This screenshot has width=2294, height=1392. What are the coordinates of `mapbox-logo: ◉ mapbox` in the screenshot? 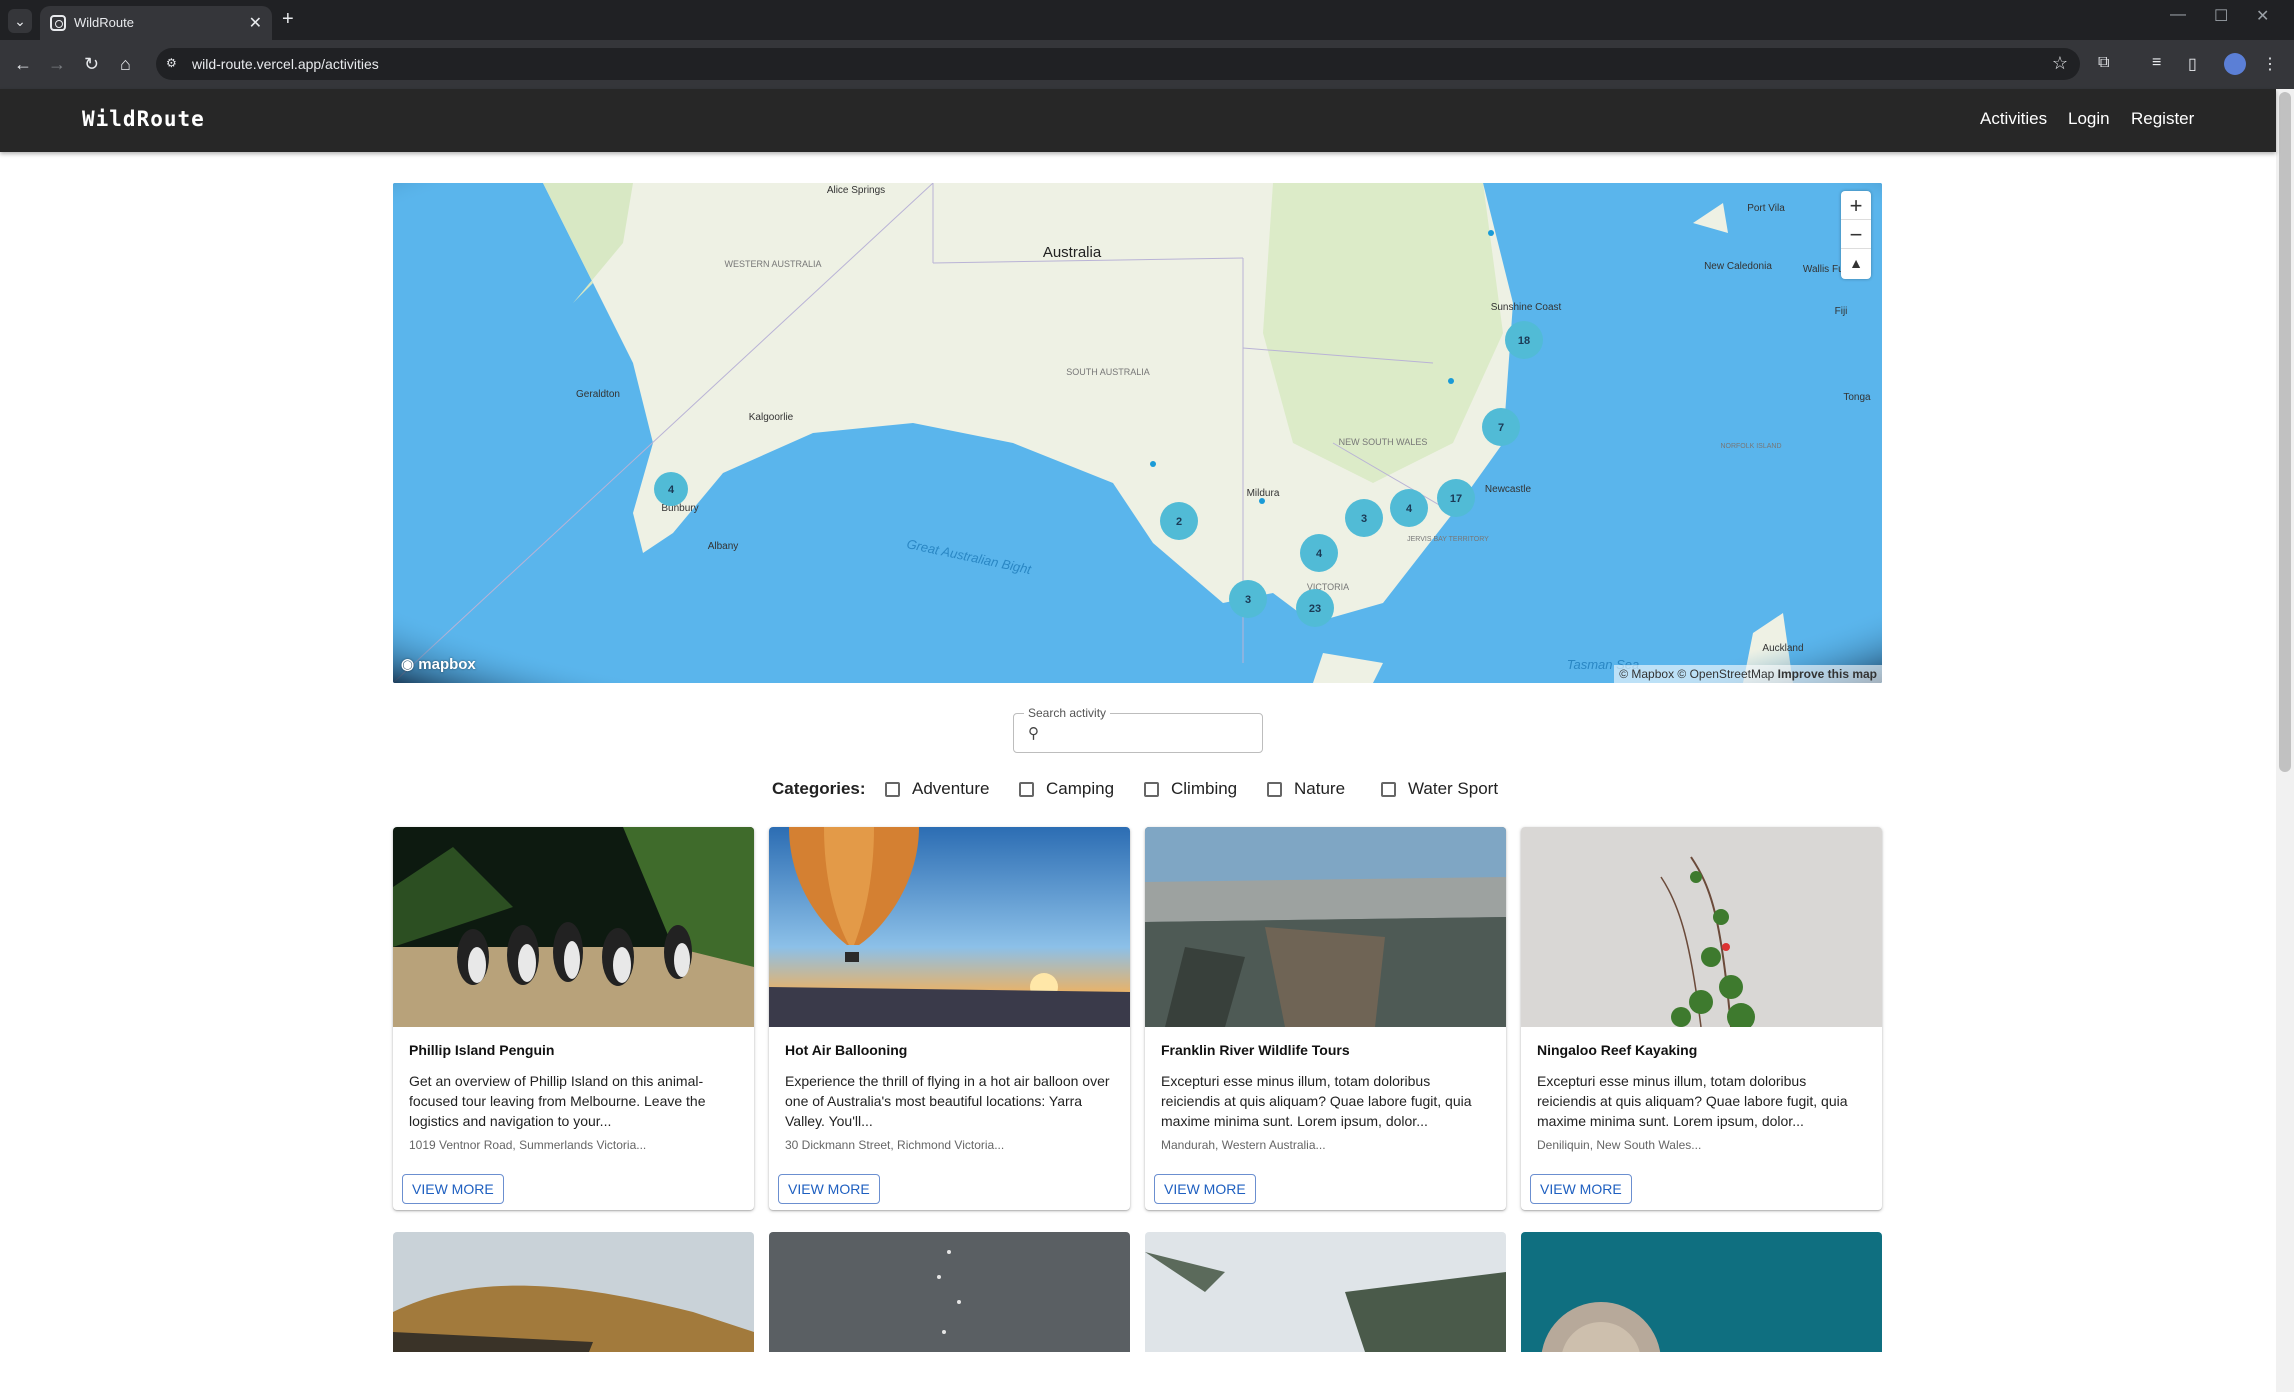 It's located at (438, 664).